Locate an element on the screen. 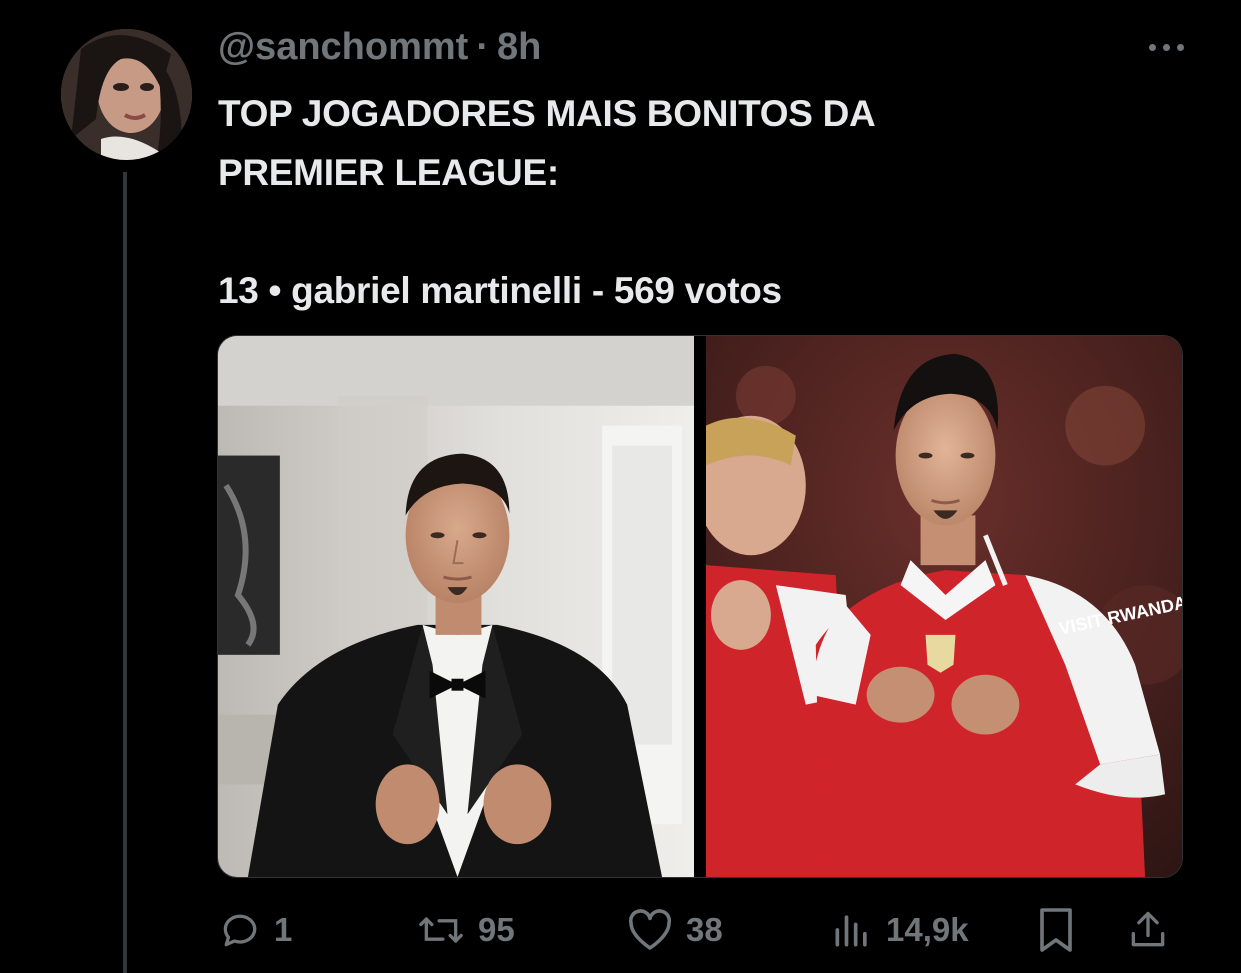 The width and height of the screenshot is (1241, 973). tweet-text-line: 13 • gabriel martinelli - 569 votos is located at coordinates (500, 290).